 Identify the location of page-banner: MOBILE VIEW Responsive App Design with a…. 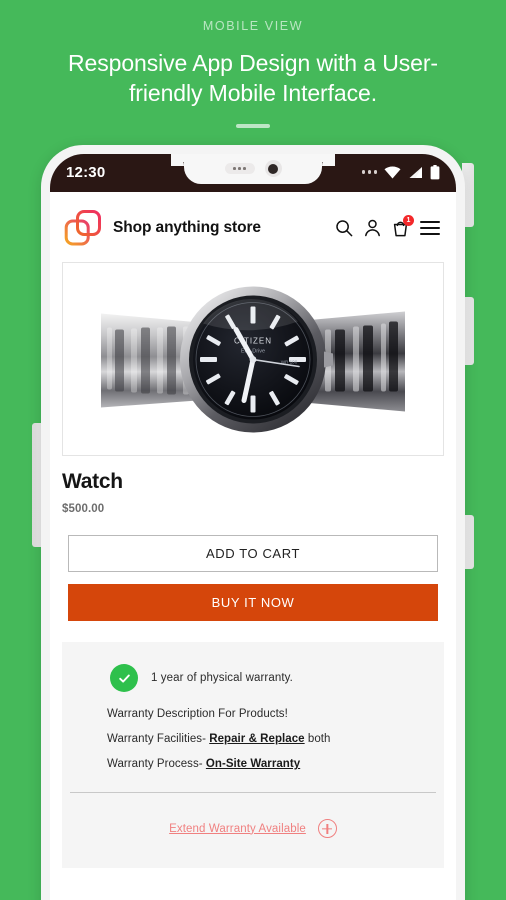
(253, 64).